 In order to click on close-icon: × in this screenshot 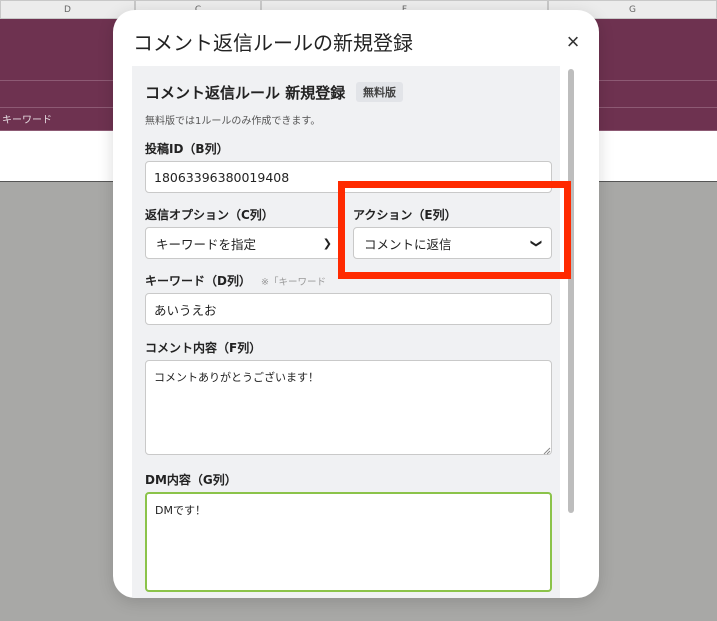, I will do `click(573, 42)`.